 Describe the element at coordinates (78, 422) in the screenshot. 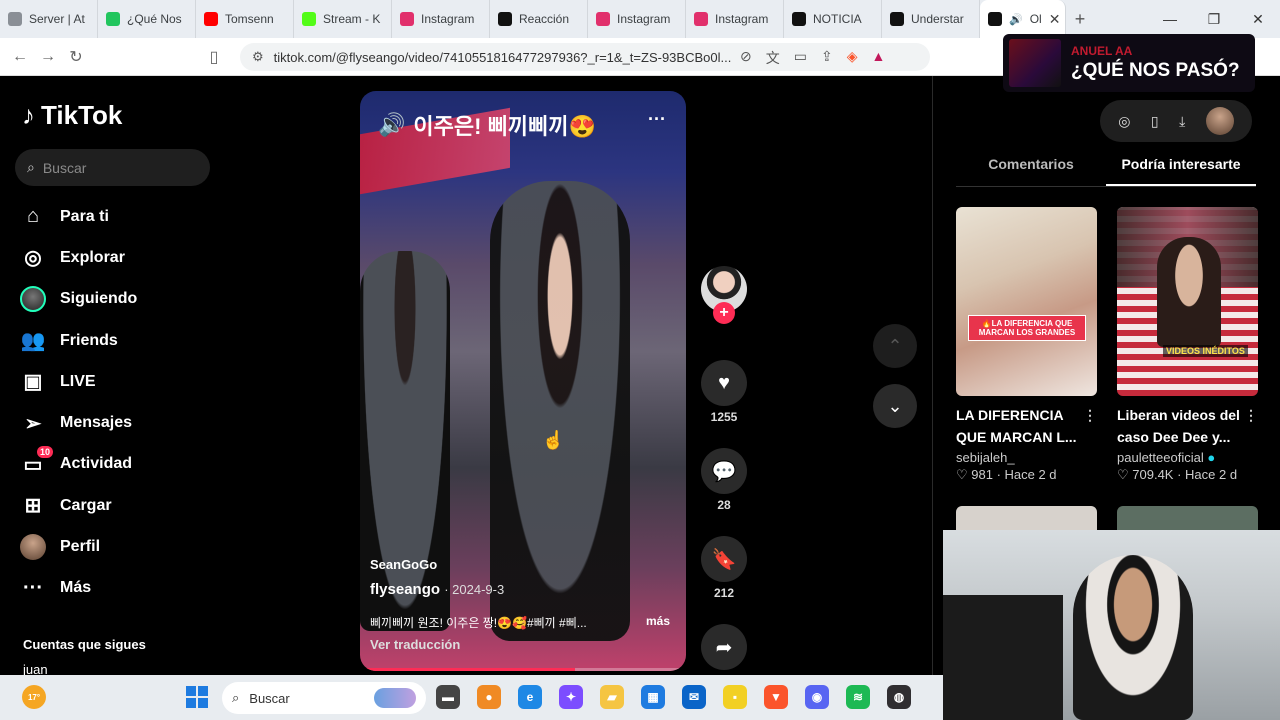

I see `sidebar-item: ➢ Mensajes` at that location.